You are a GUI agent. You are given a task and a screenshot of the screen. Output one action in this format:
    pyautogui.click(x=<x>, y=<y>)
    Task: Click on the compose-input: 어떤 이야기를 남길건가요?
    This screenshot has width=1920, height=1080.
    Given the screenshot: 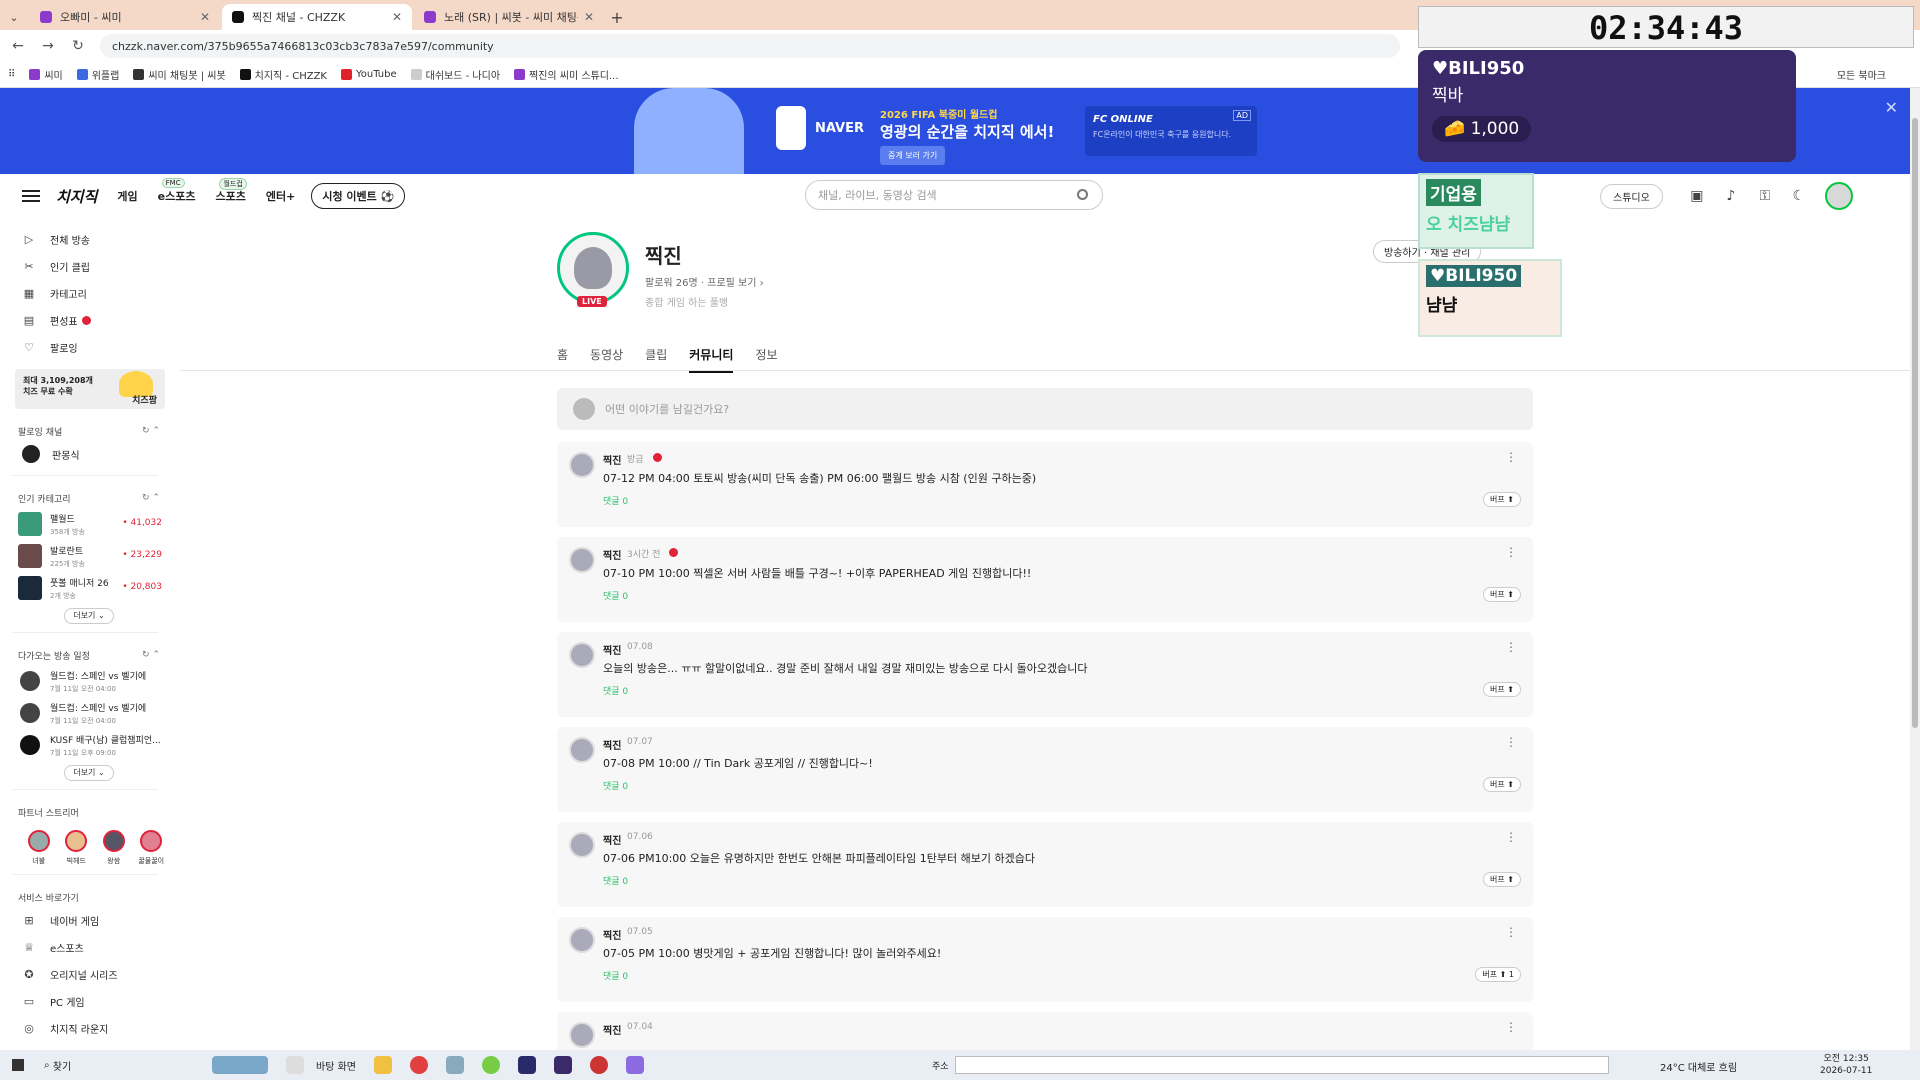 What is the action you would take?
    pyautogui.click(x=1045, y=409)
    